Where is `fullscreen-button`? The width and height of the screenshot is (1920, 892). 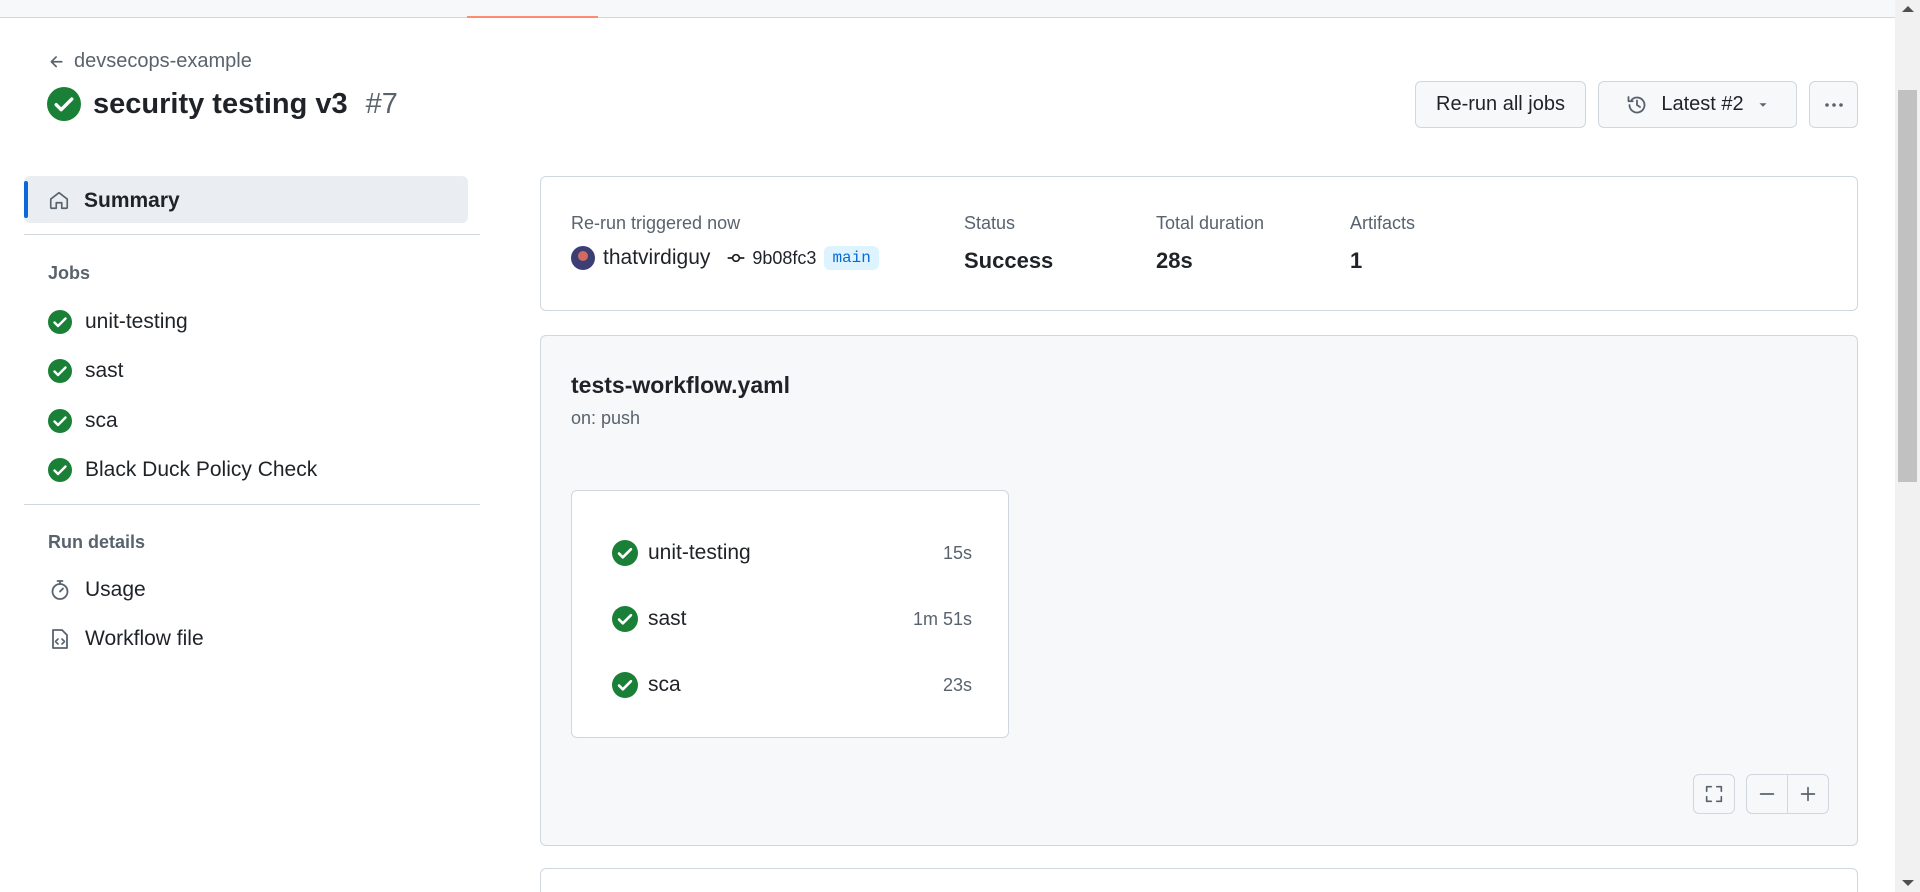
fullscreen-button is located at coordinates (1714, 794).